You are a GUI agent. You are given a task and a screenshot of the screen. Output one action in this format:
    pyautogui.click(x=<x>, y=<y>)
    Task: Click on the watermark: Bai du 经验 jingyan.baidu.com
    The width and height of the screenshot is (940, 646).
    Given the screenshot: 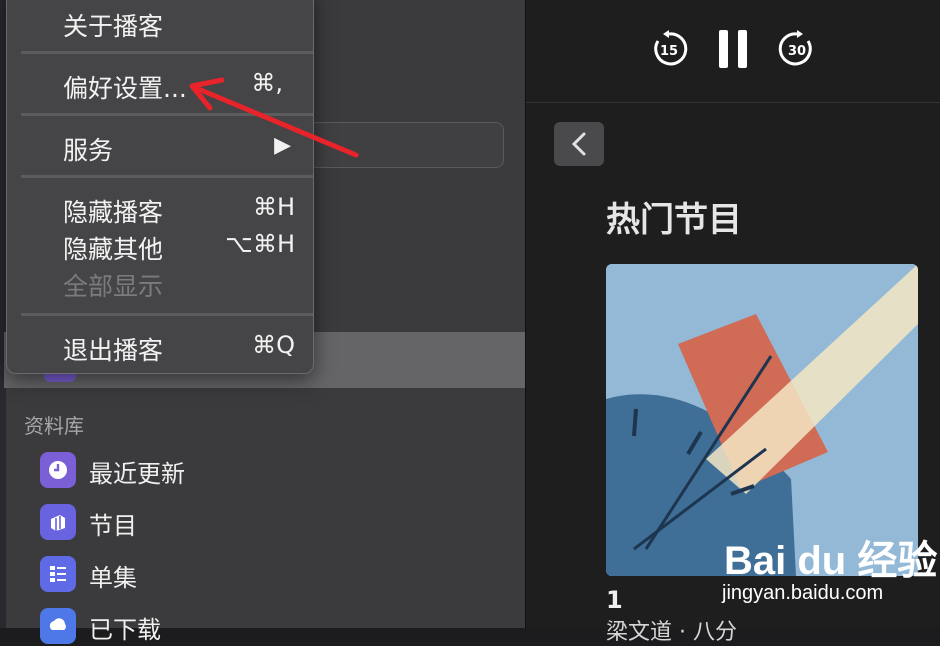 What is the action you would take?
    pyautogui.click(x=828, y=570)
    